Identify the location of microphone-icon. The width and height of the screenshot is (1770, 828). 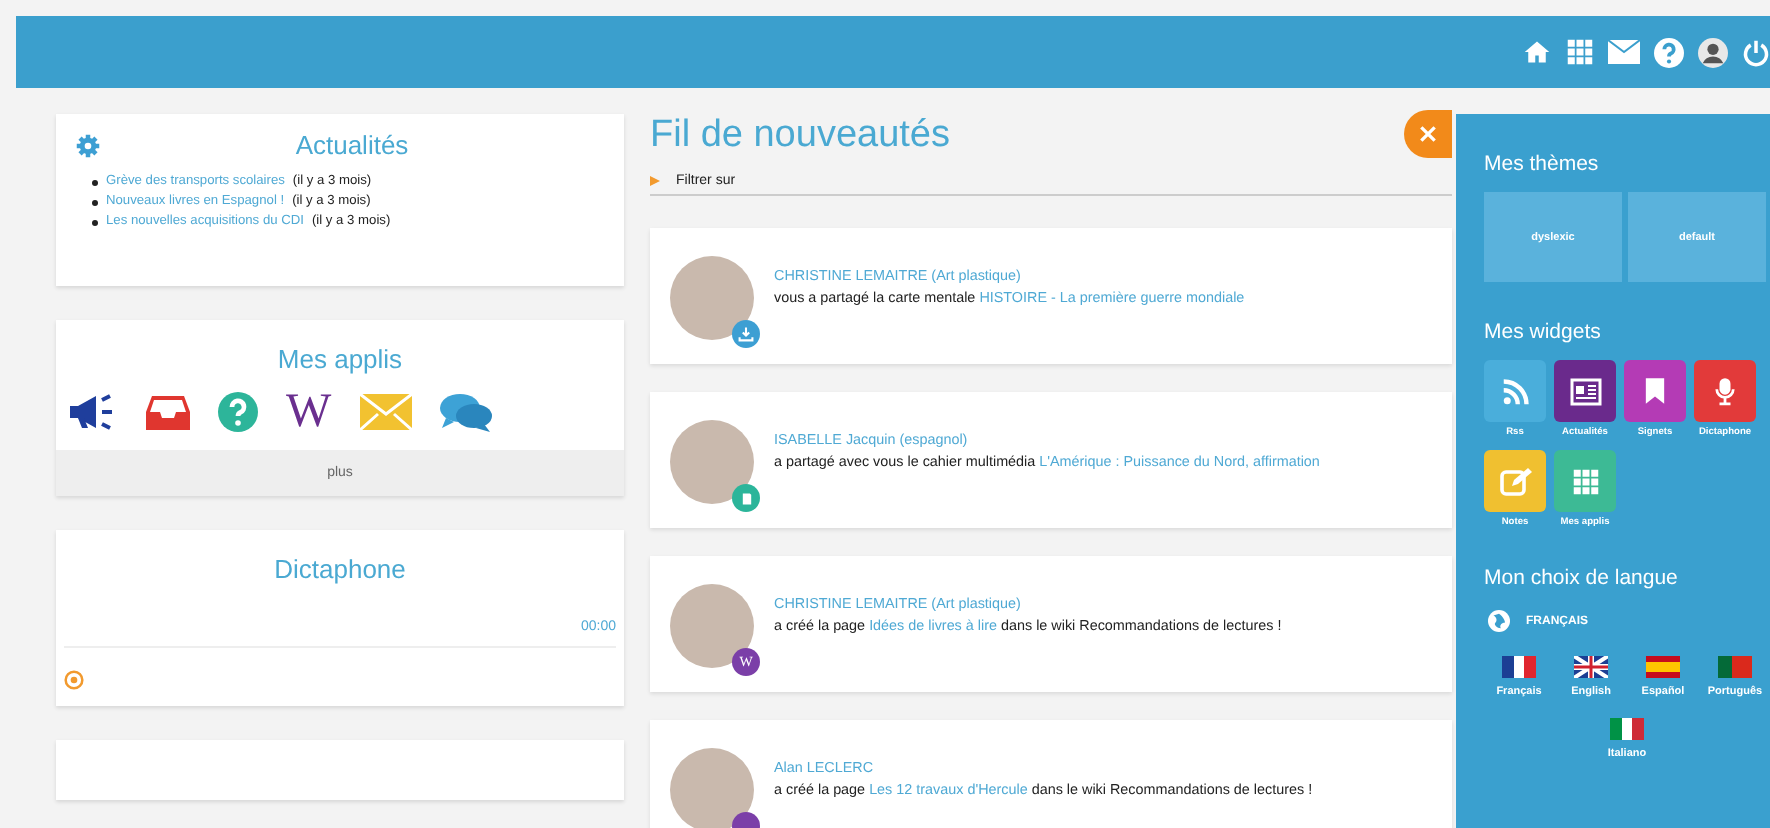
(1725, 391).